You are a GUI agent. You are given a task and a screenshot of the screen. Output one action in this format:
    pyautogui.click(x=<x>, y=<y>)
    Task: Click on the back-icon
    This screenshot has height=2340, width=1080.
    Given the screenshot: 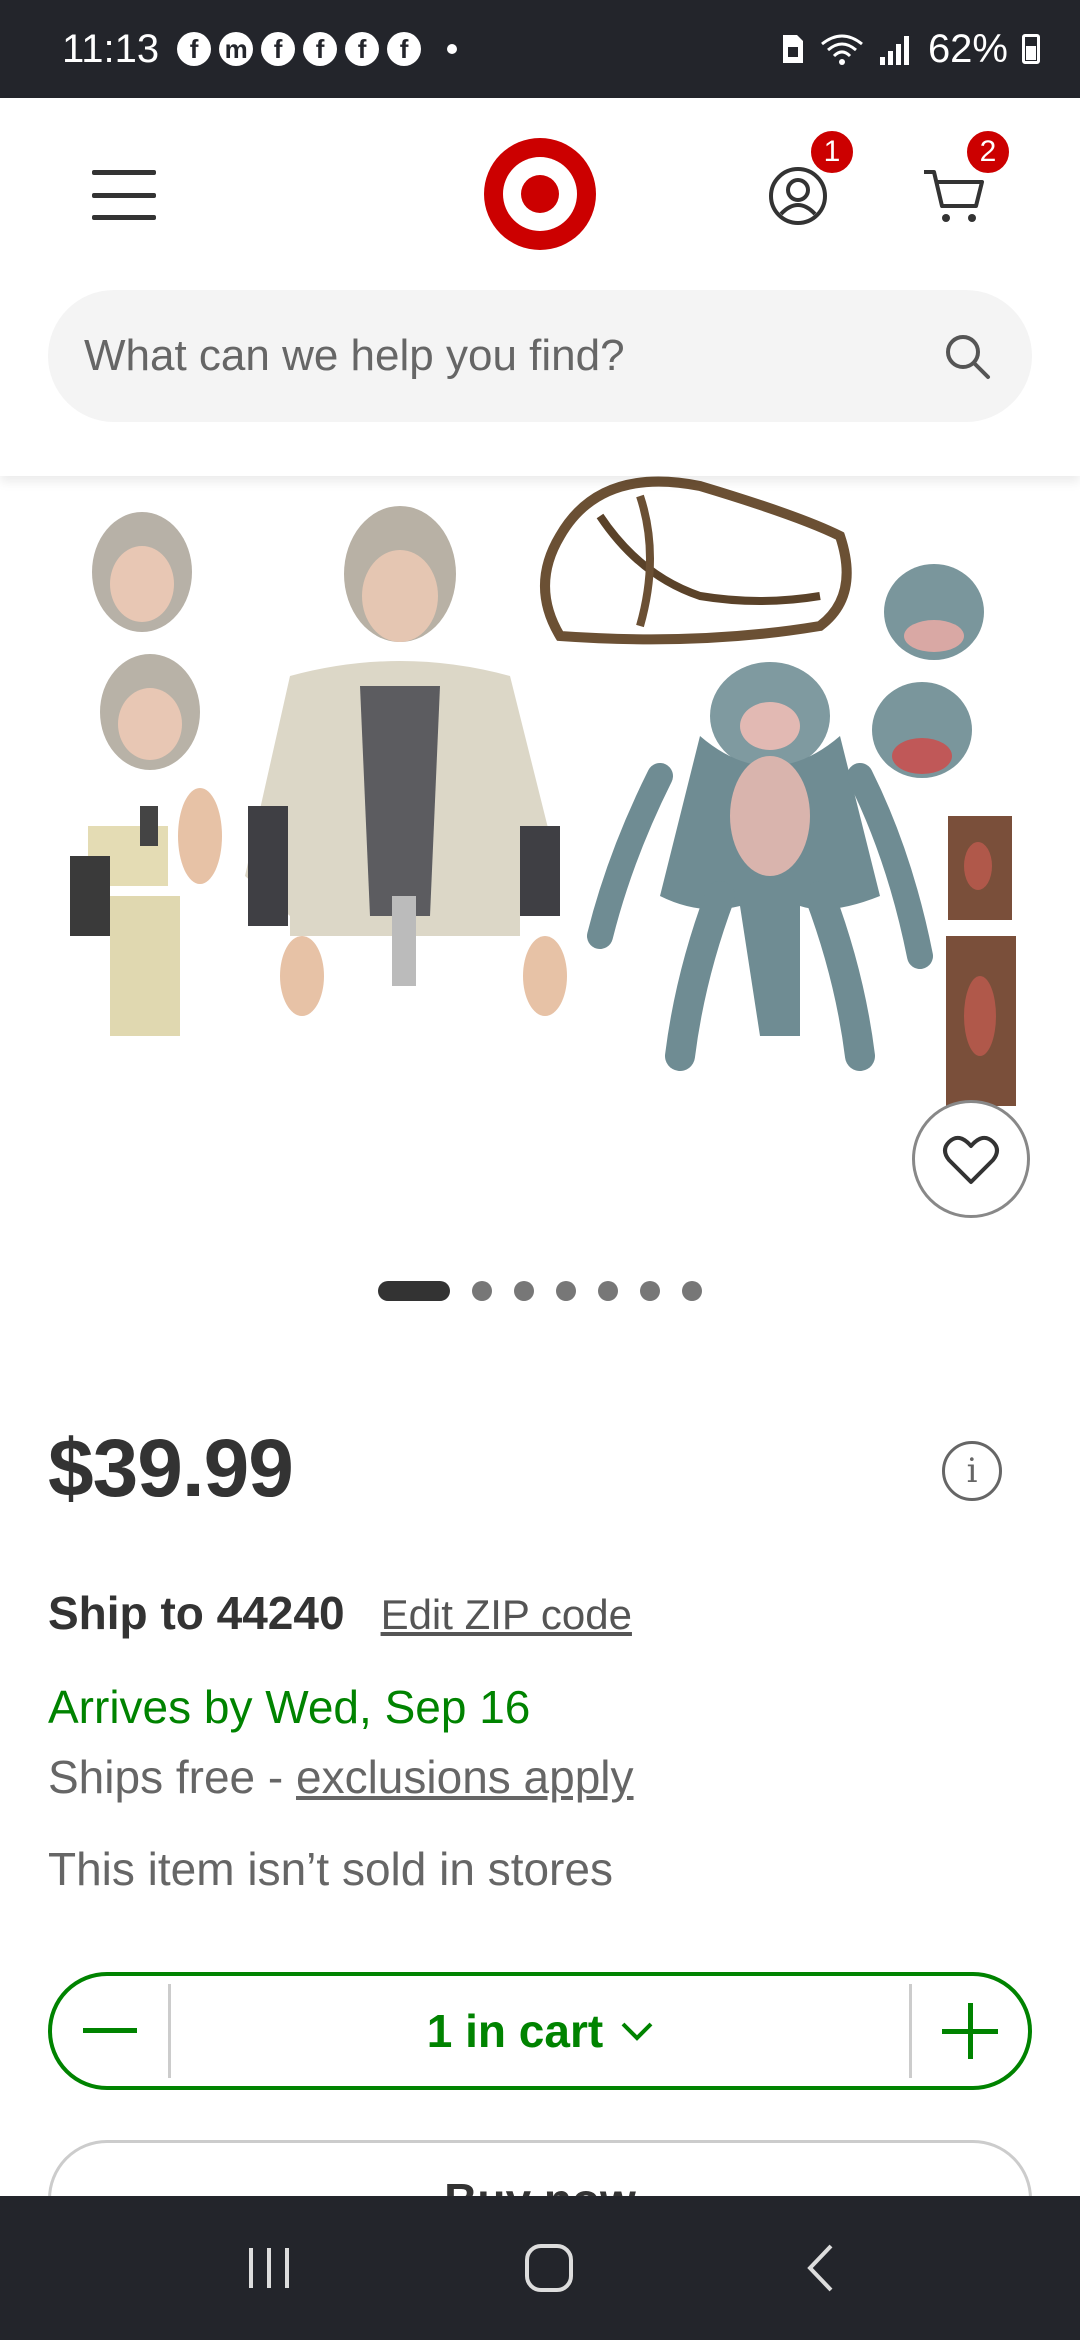 What is the action you would take?
    pyautogui.click(x=820, y=2268)
    